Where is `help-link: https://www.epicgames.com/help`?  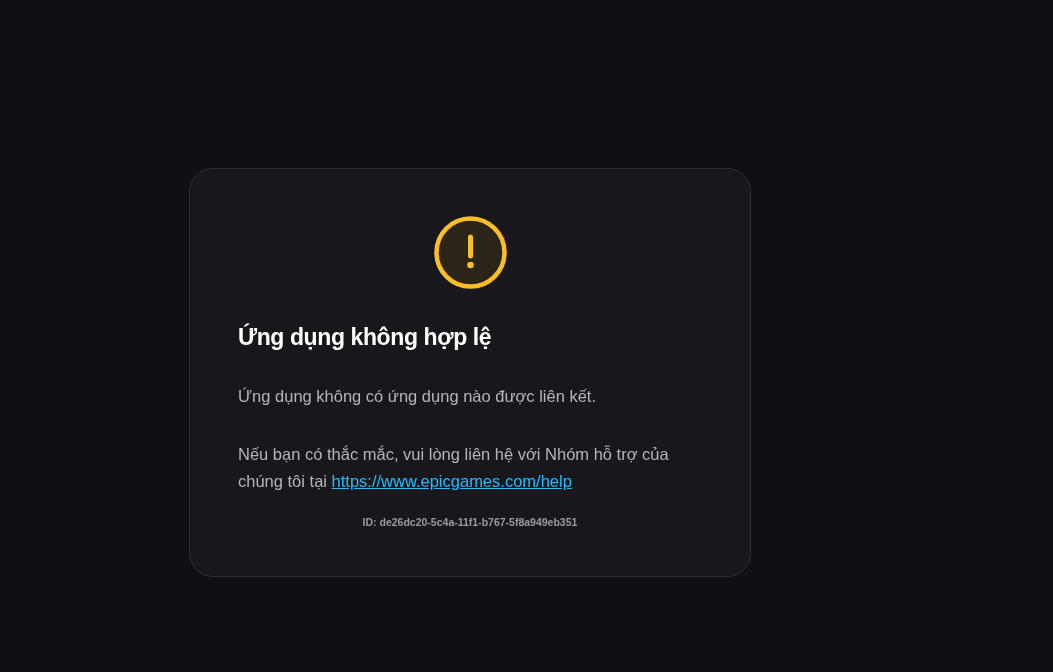
help-link: https://www.epicgames.com/help is located at coordinates (451, 481).